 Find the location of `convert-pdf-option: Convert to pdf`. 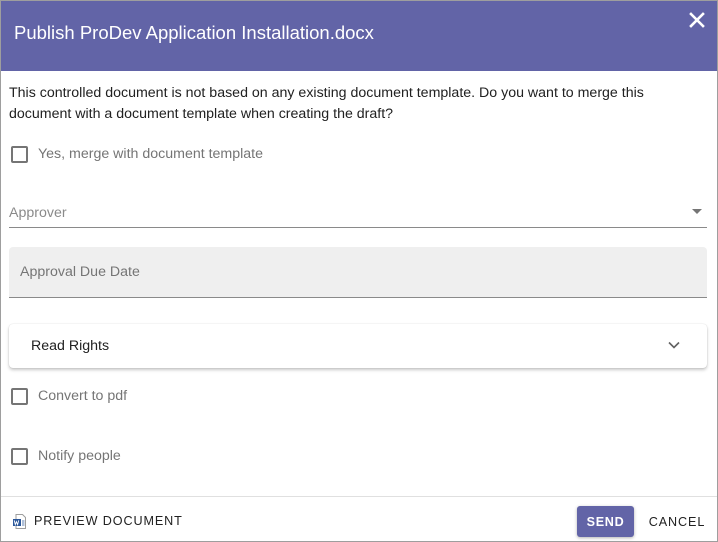

convert-pdf-option: Convert to pdf is located at coordinates (69, 396).